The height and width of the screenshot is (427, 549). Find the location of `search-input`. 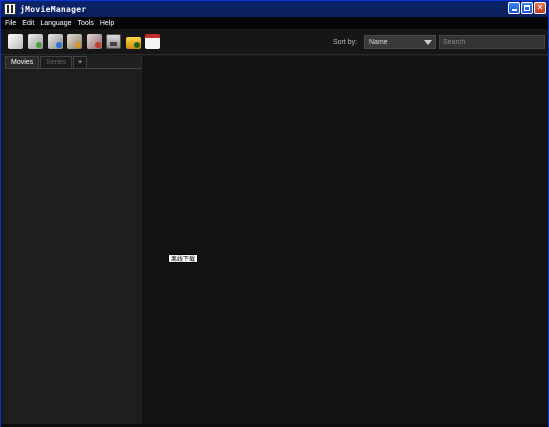

search-input is located at coordinates (492, 42).